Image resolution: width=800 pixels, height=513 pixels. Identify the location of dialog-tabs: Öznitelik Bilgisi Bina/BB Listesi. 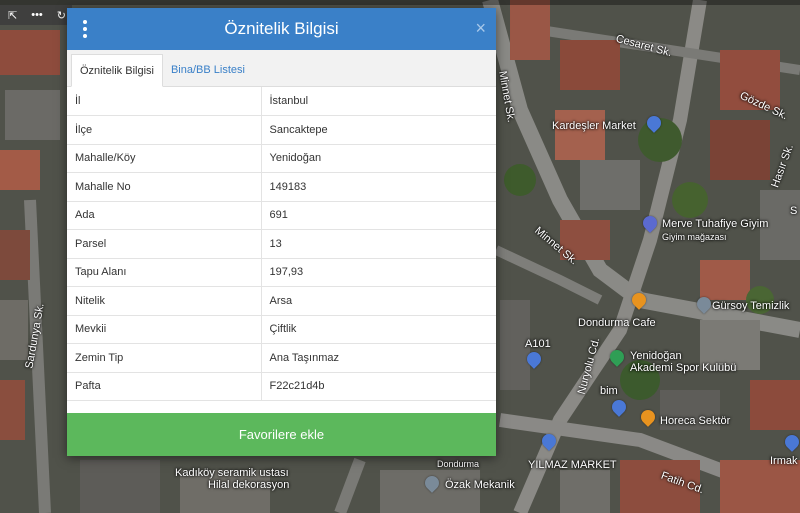
(281, 68).